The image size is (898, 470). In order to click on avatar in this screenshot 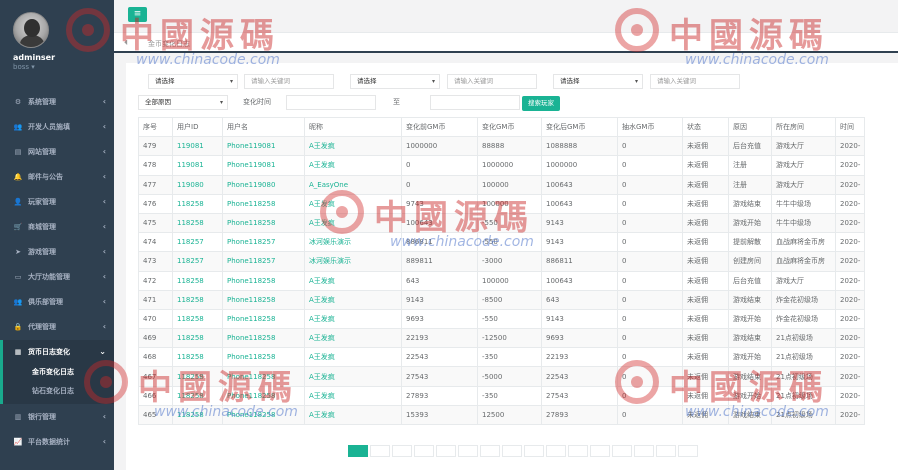, I will do `click(31, 30)`.